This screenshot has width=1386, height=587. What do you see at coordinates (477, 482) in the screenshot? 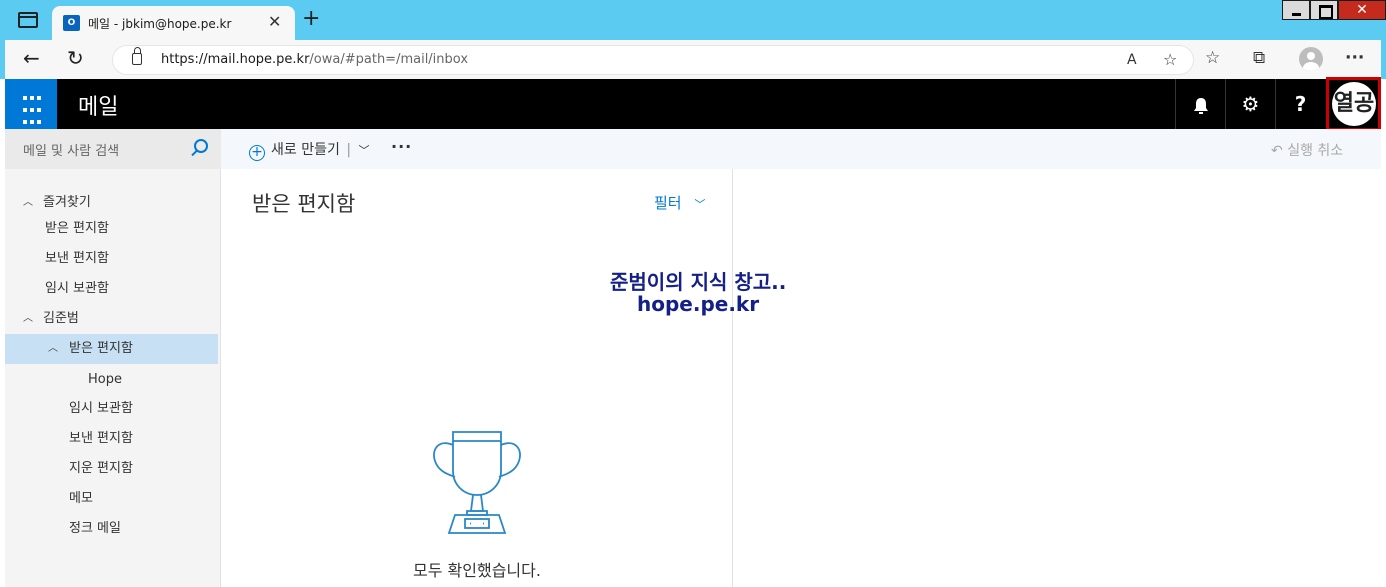
I see `trophy-icon` at bounding box center [477, 482].